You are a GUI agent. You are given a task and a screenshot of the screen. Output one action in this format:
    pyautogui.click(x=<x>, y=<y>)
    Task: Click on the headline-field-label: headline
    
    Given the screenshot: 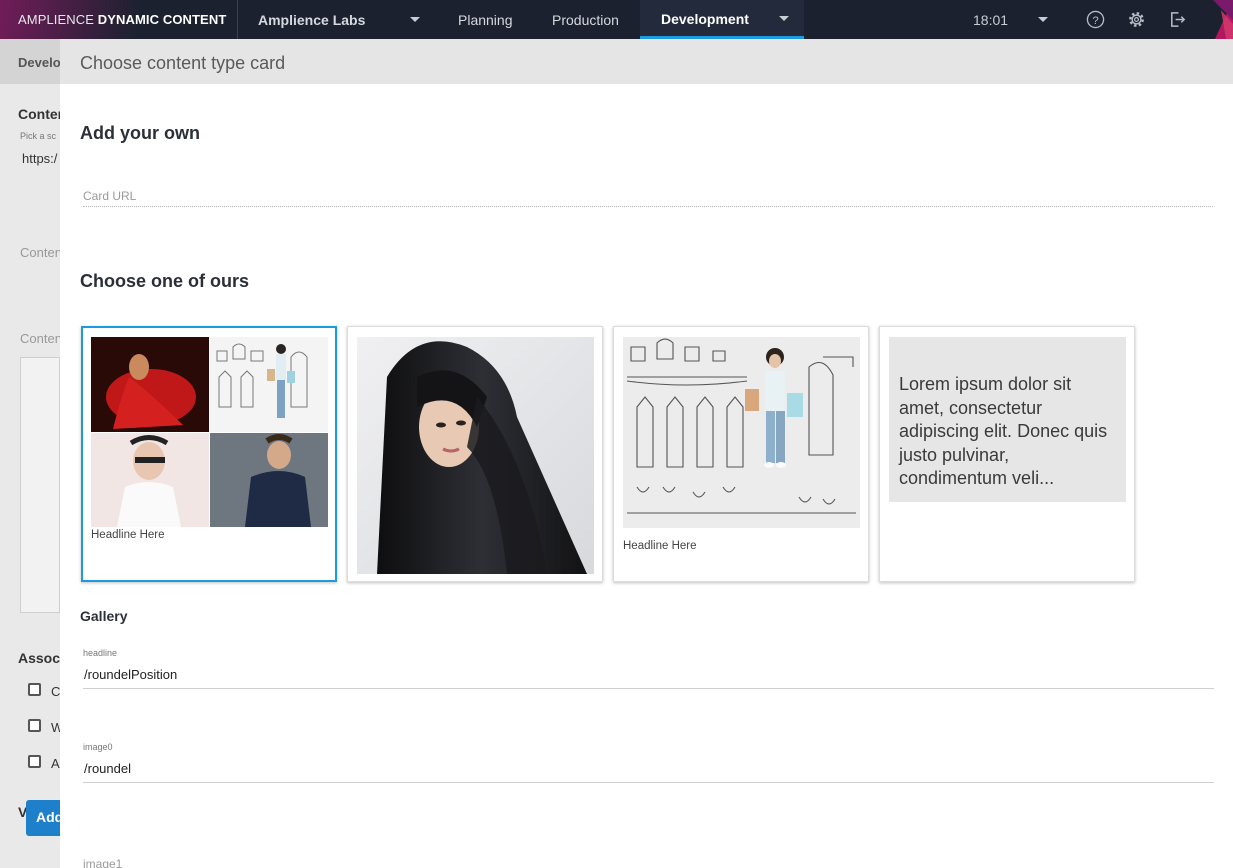 What is the action you would take?
    pyautogui.click(x=100, y=653)
    